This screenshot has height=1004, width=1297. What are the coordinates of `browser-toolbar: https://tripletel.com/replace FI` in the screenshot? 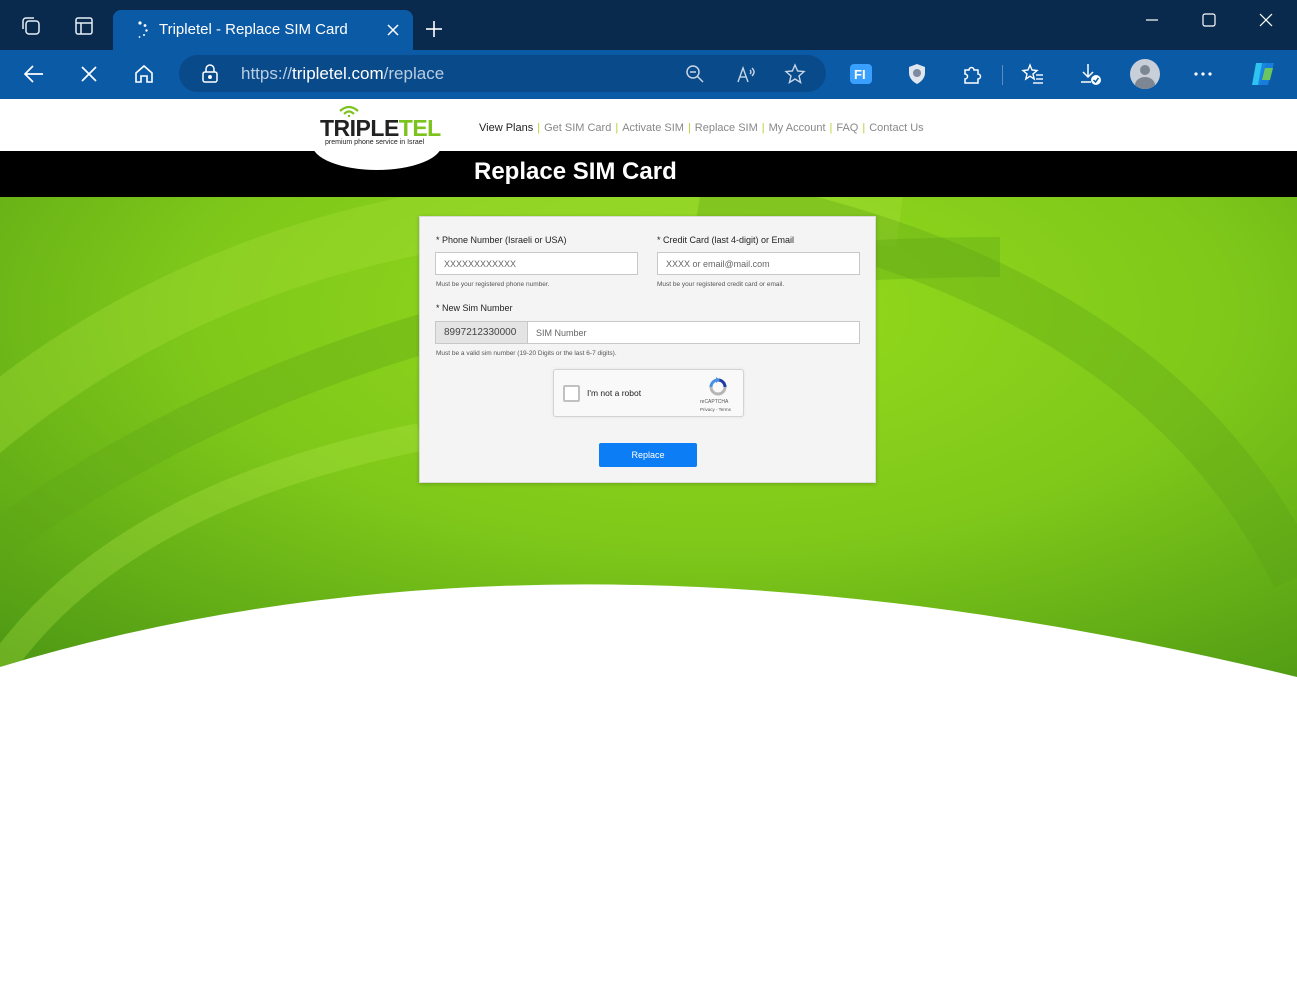 It's located at (648, 74).